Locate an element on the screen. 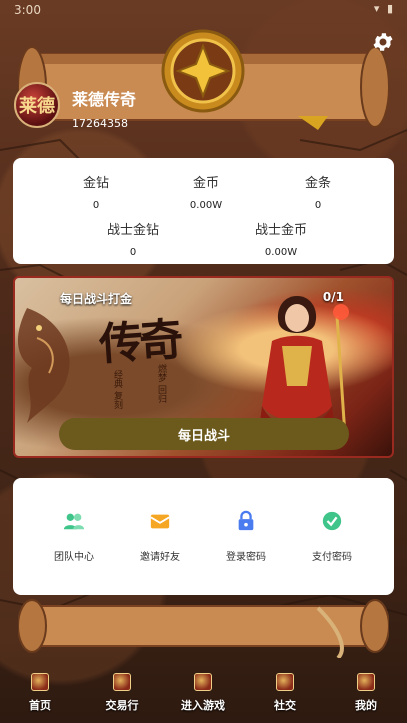  lock-icon is located at coordinates (246, 520).